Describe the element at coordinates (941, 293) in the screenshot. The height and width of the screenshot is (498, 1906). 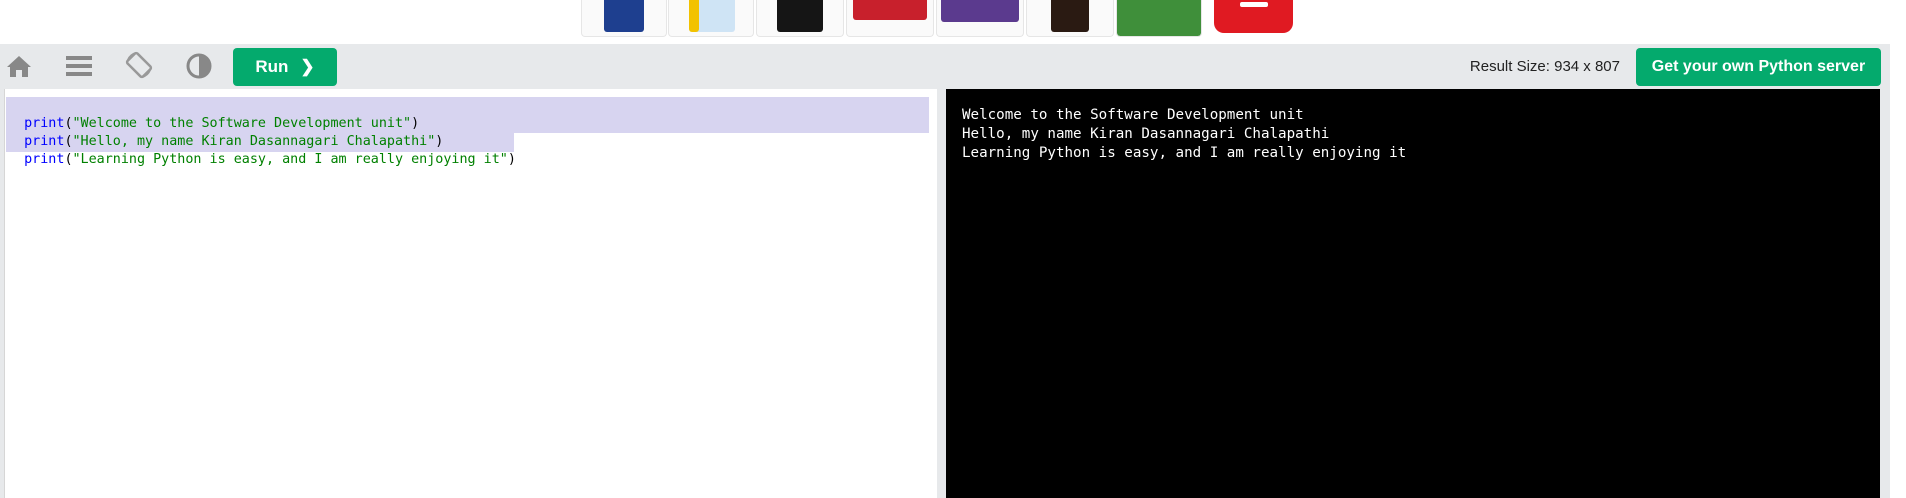
I see `pane-resize-handle` at that location.